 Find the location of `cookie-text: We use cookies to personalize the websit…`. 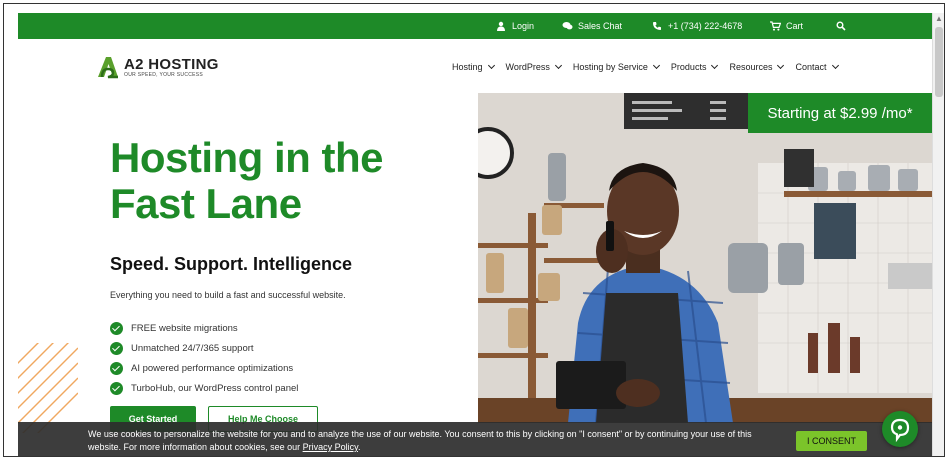

cookie-text: We use cookies to personalize the websit… is located at coordinates (420, 440).